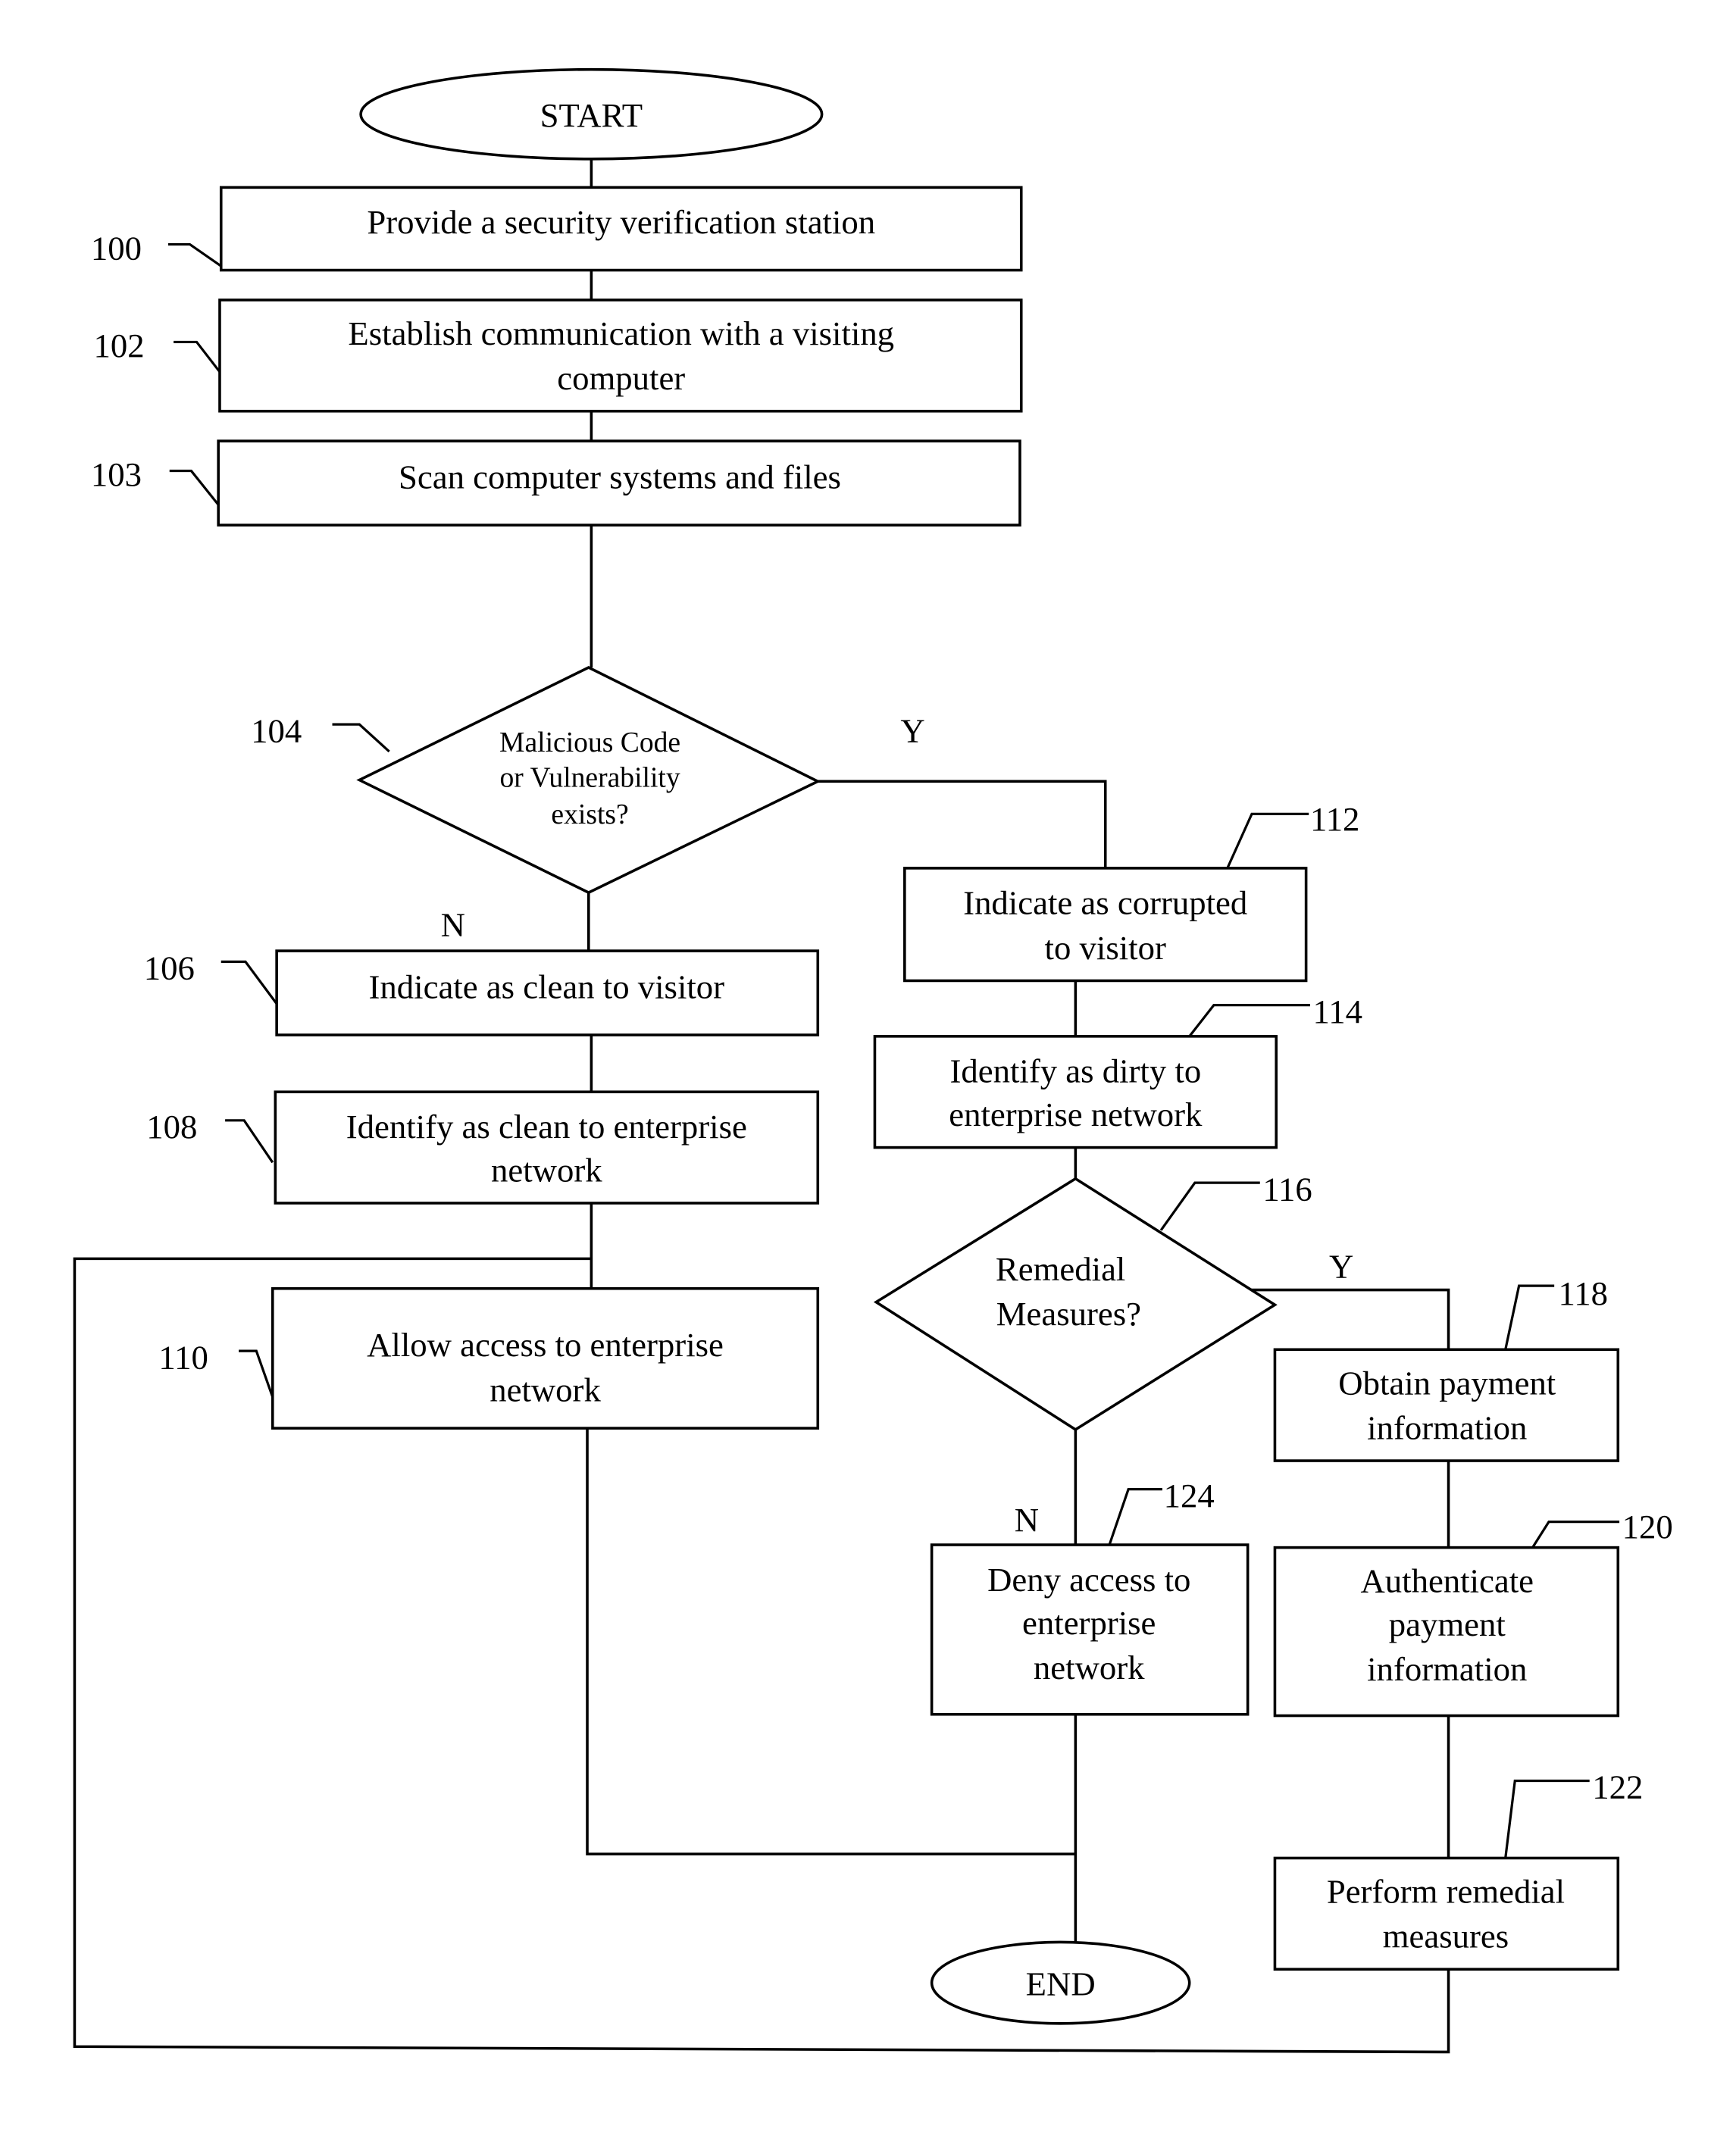 Image resolution: width=1736 pixels, height=2135 pixels. Describe the element at coordinates (169, 968) in the screenshot. I see `ref-numeral: 106` at that location.